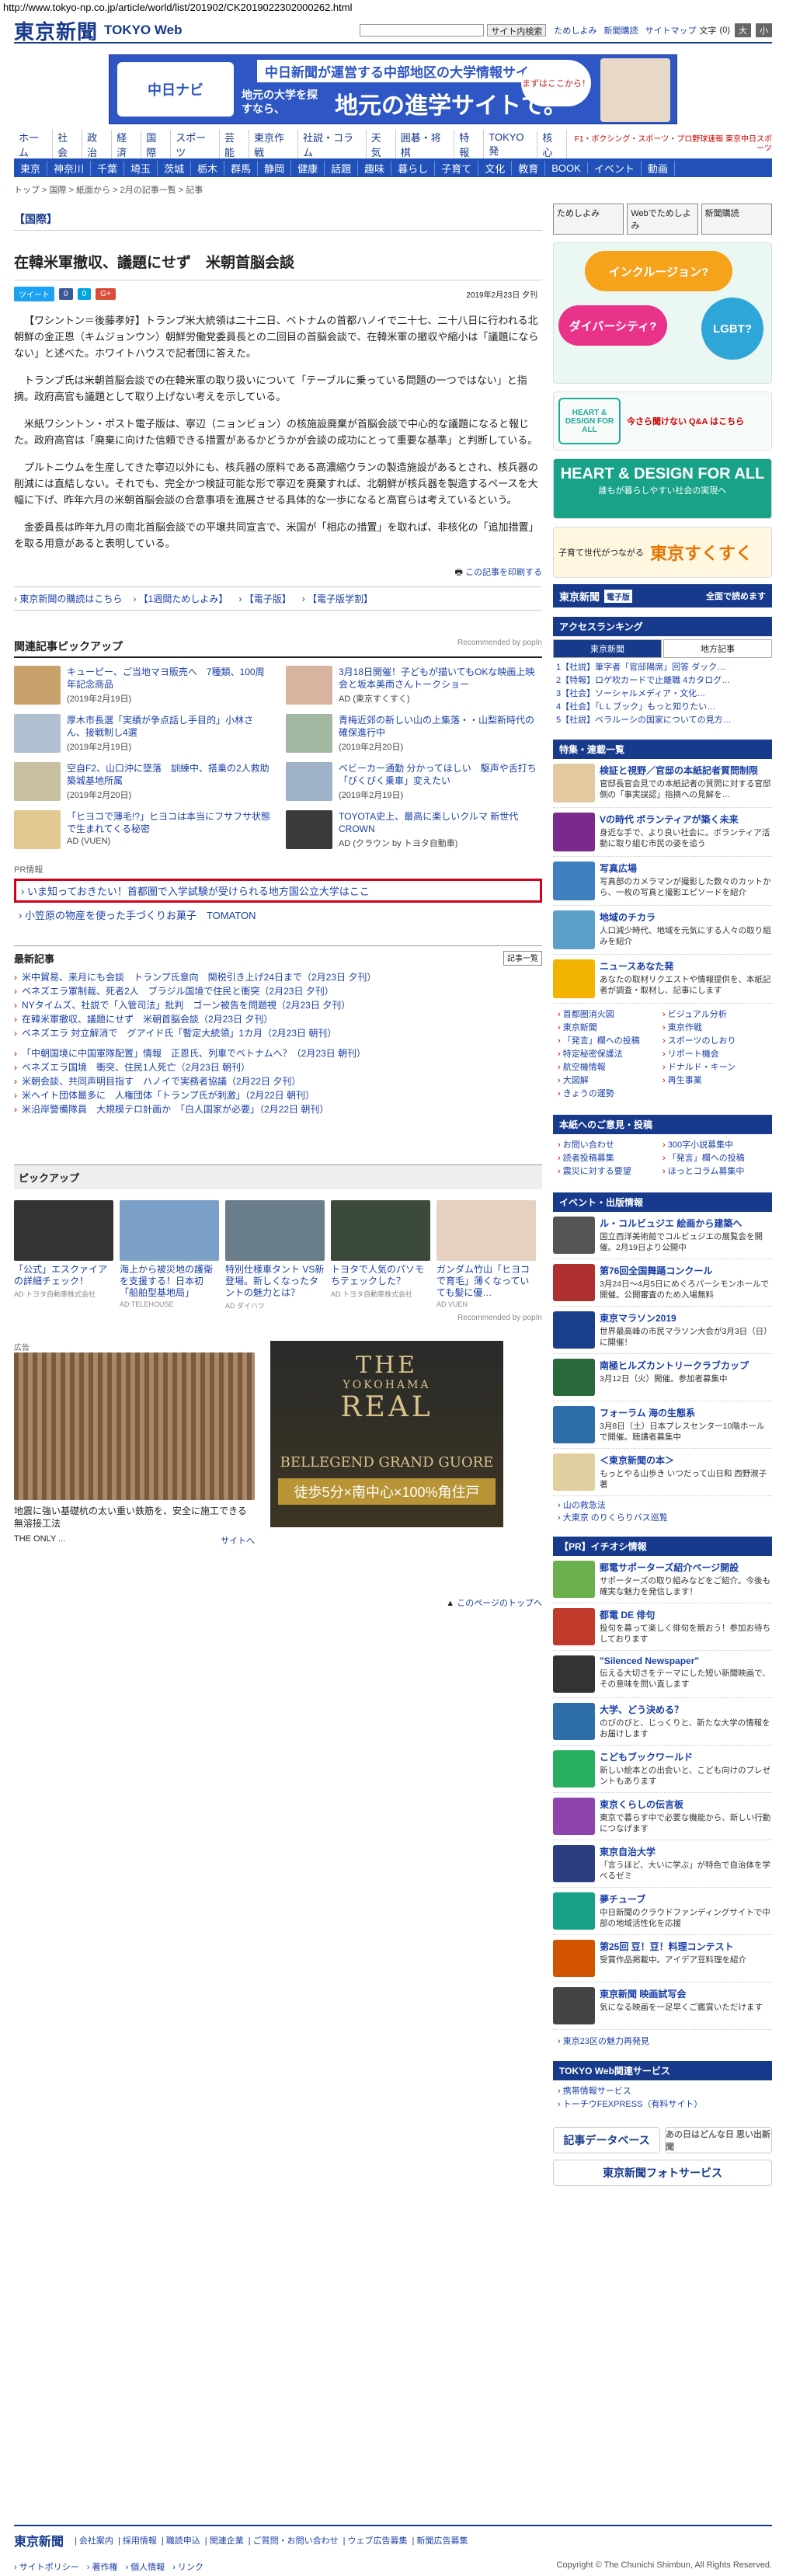 Image resolution: width=786 pixels, height=2576 pixels. Describe the element at coordinates (715, 1145) in the screenshot. I see `info-link: 300字小説募集中` at that location.